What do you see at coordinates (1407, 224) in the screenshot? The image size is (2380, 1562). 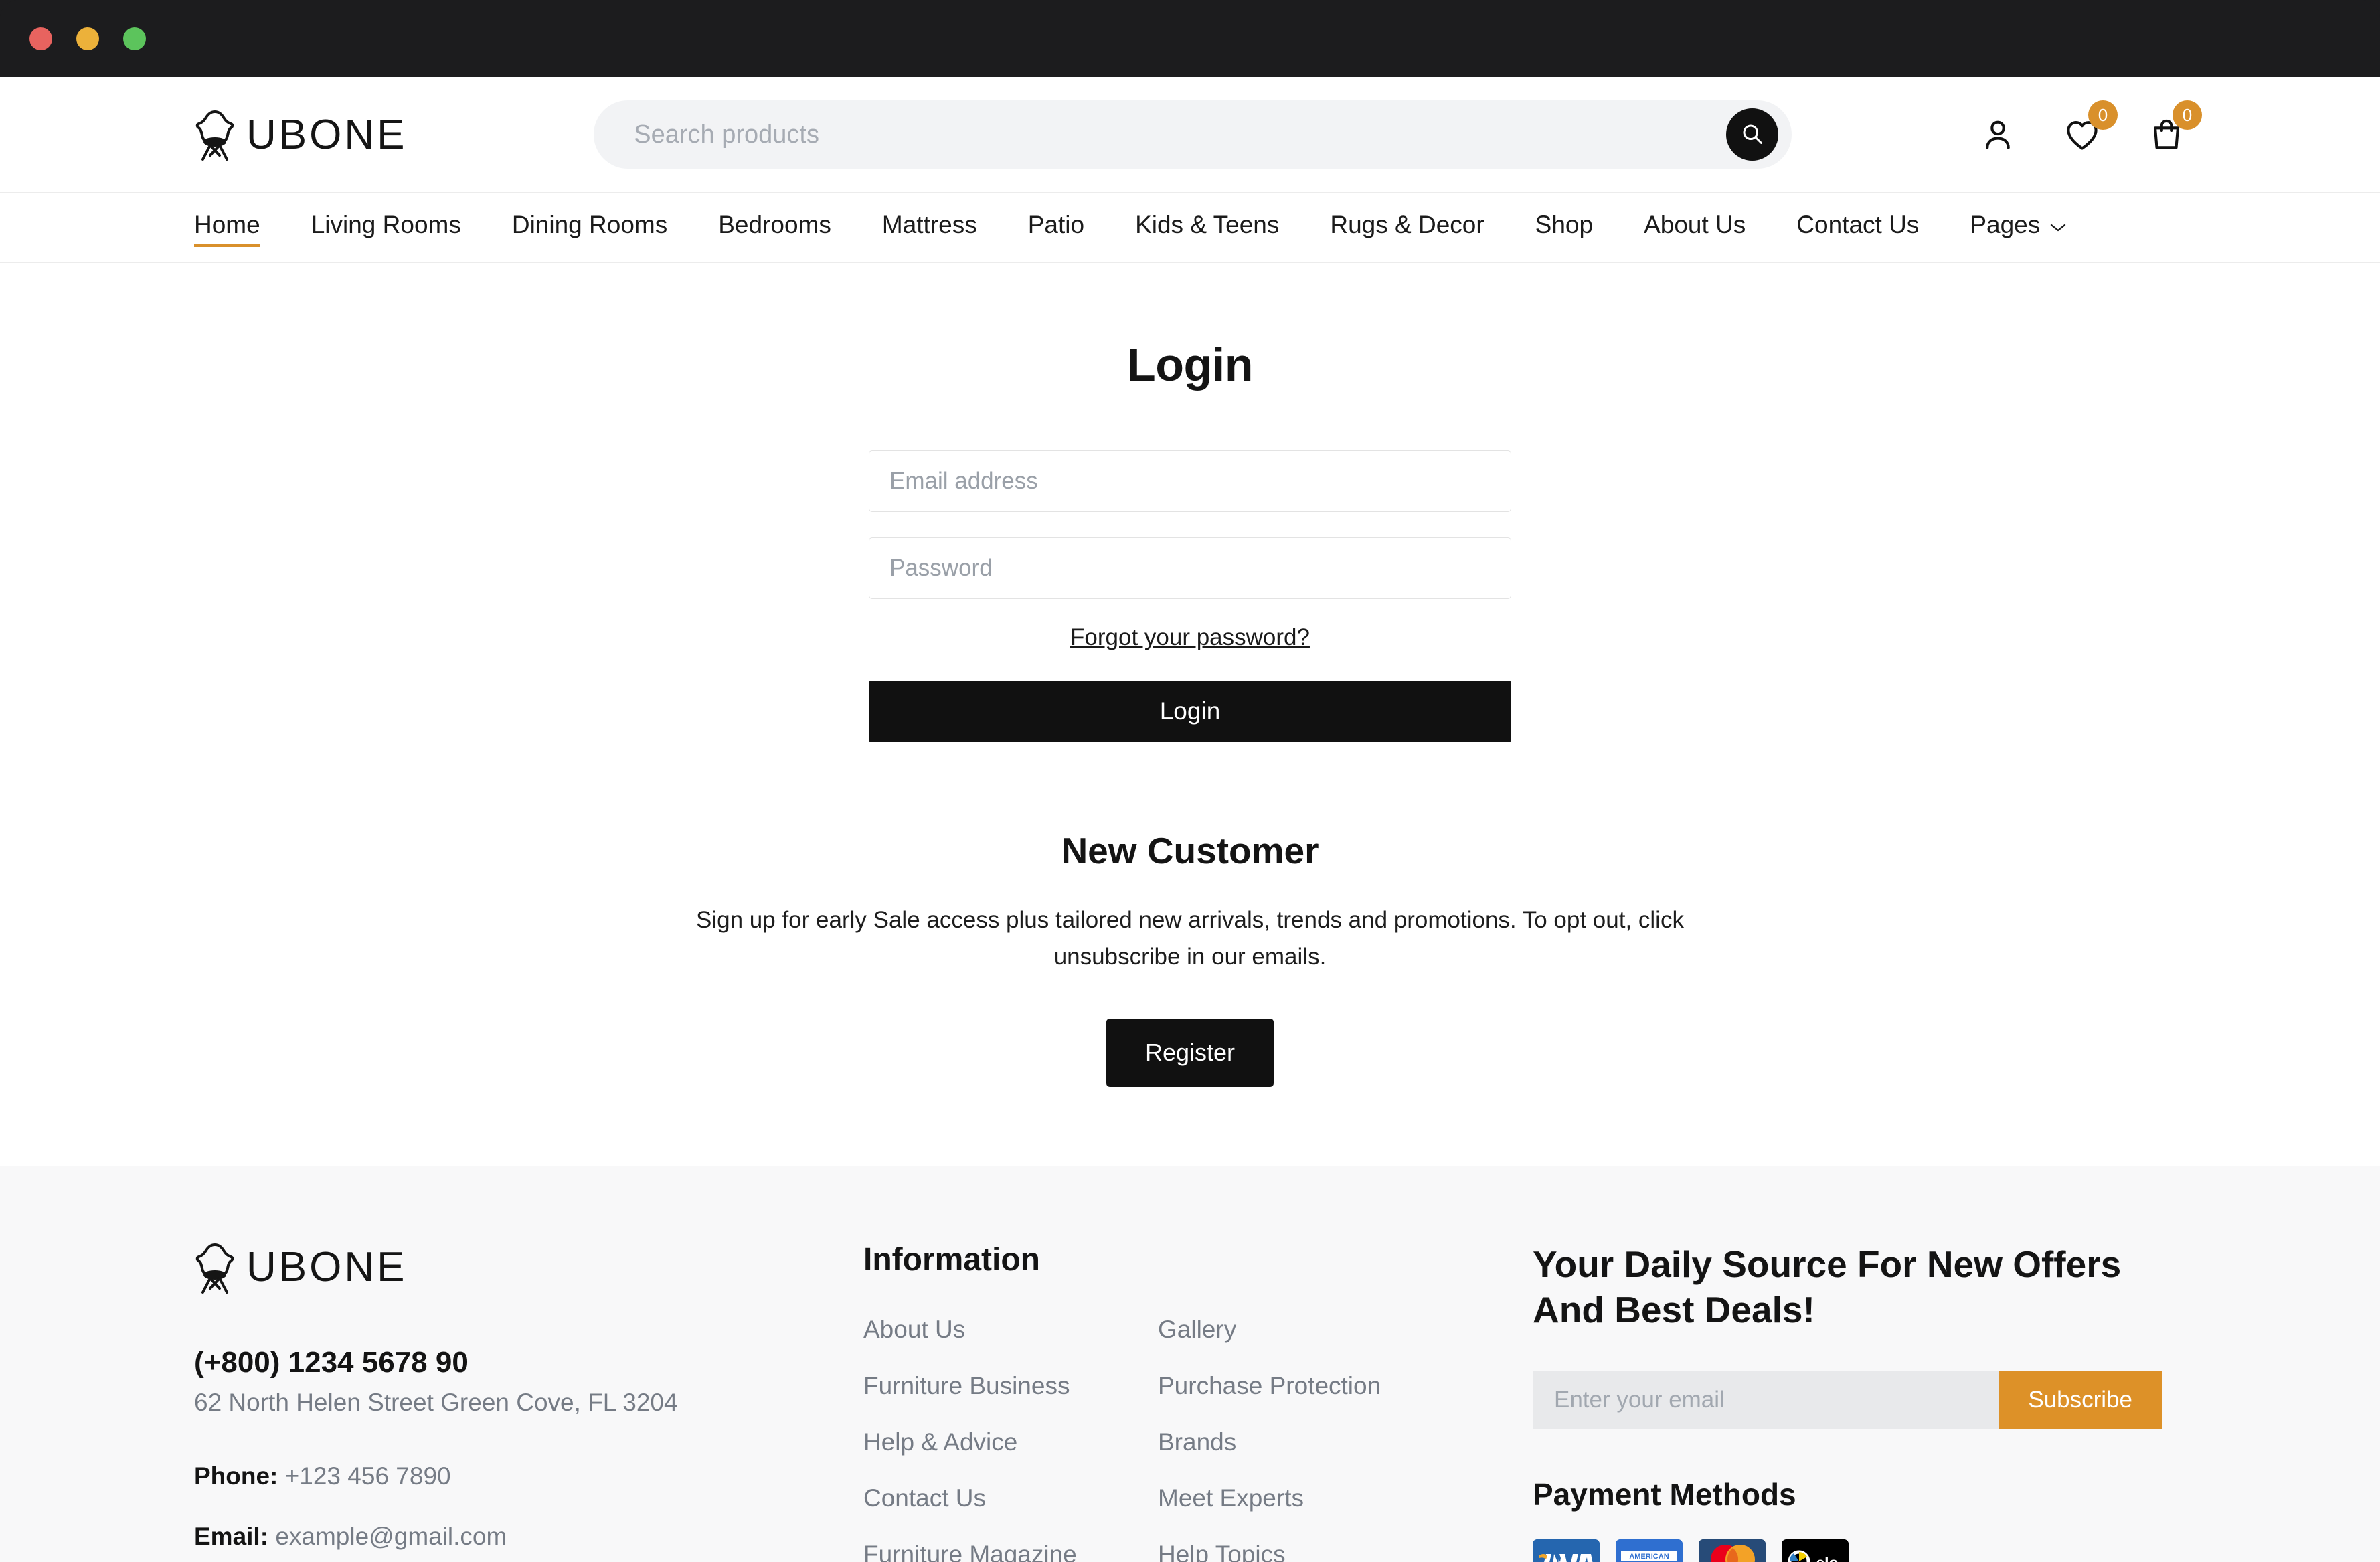 I see `nav-label: Rugs & Decor` at bounding box center [1407, 224].